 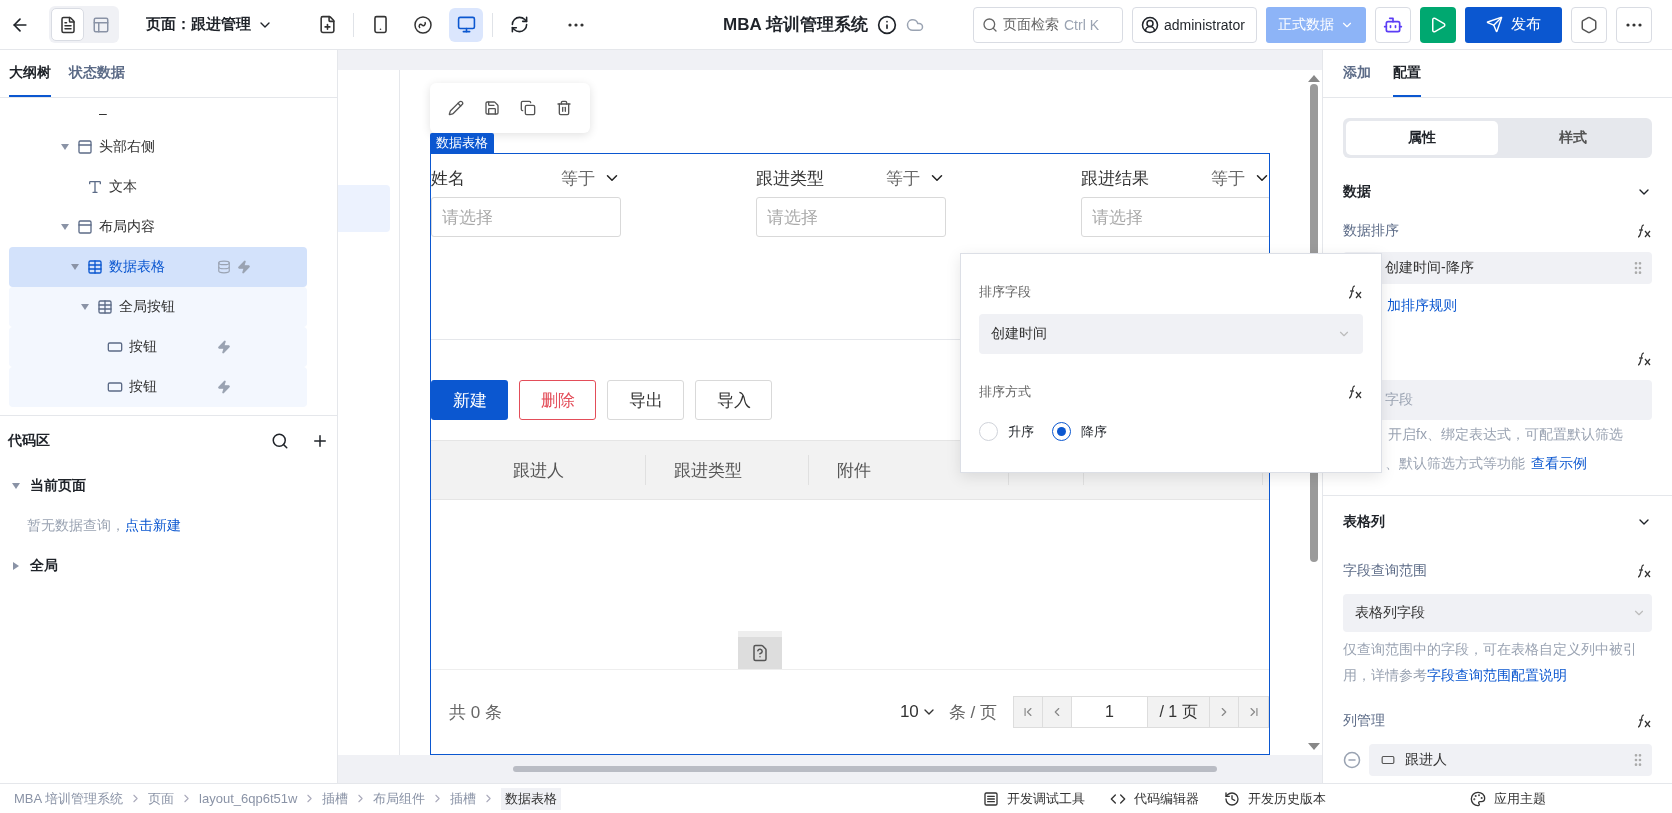 I want to click on group-title: 全局, so click(x=44, y=566).